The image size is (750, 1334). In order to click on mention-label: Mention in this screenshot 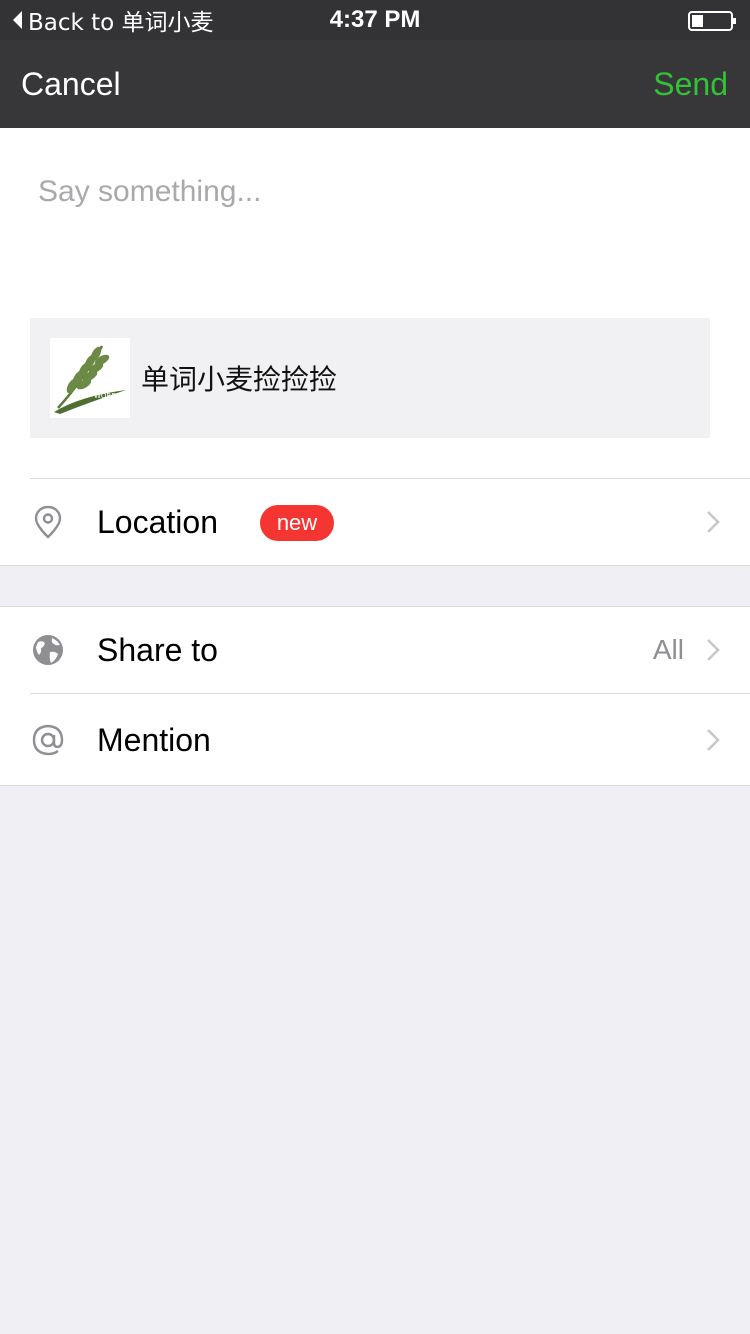, I will do `click(154, 739)`.